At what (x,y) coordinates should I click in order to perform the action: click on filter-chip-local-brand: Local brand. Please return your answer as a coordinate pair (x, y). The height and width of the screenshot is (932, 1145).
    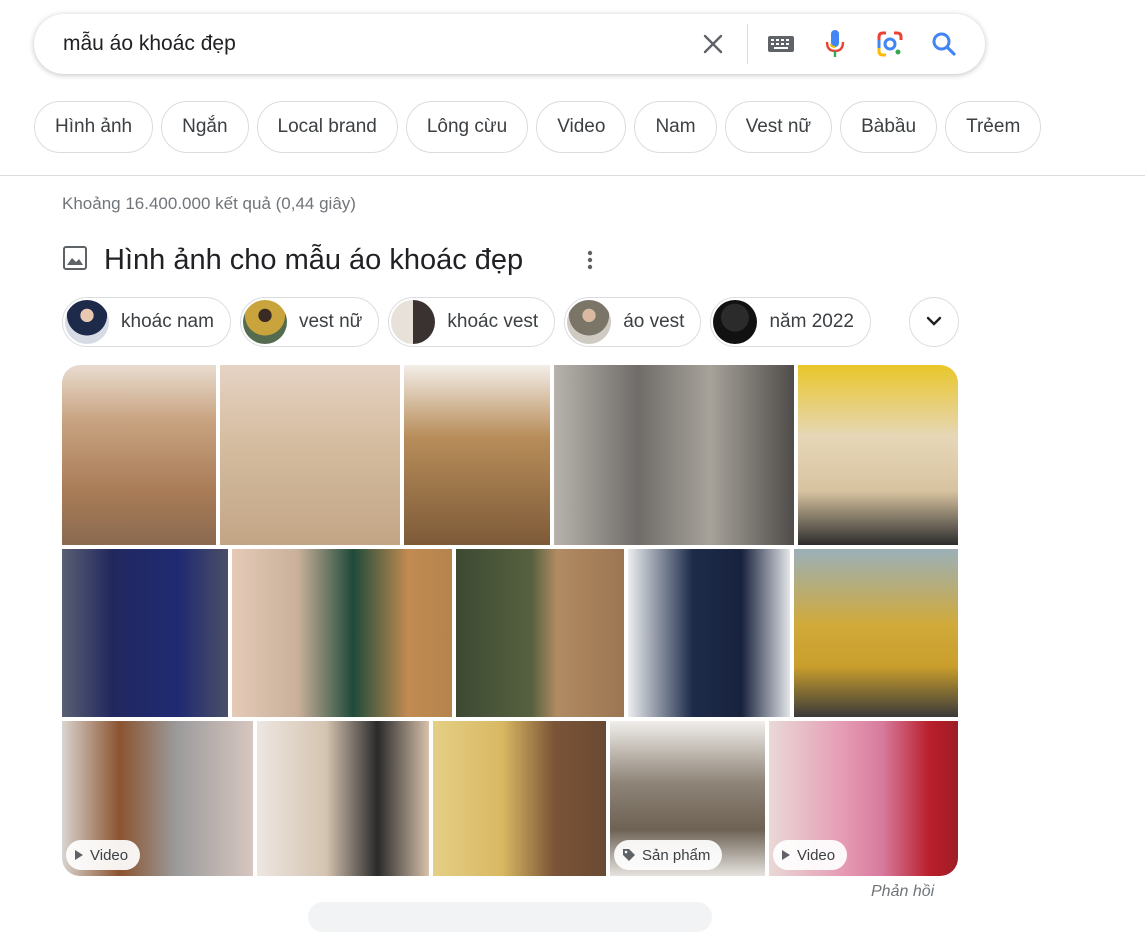
    Looking at the image, I should click on (327, 127).